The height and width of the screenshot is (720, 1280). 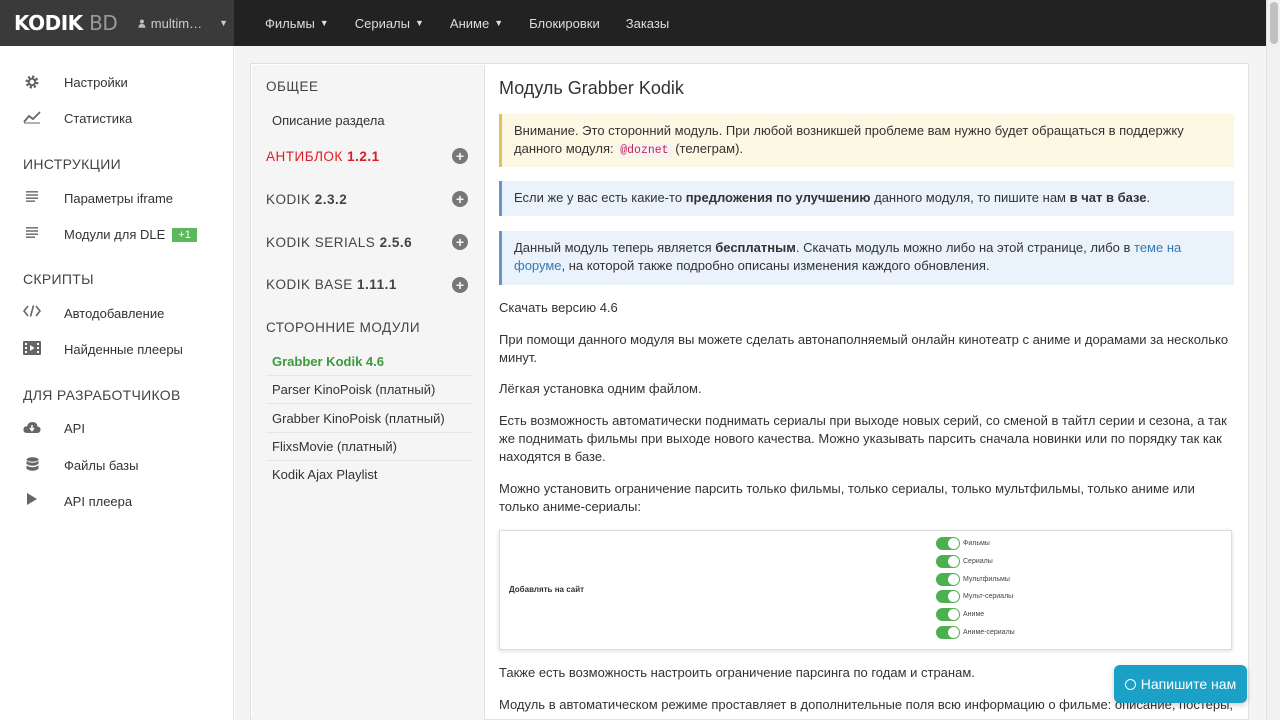 I want to click on sidebar-item-players: Найденные плееры, so click(x=117, y=350).